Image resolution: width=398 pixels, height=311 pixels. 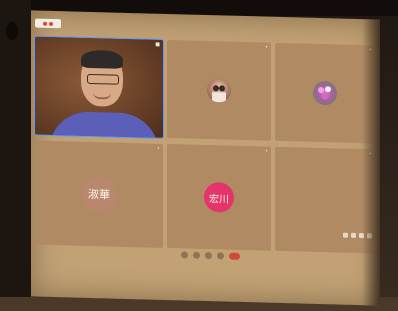 I want to click on person-body, so click(x=104, y=124).